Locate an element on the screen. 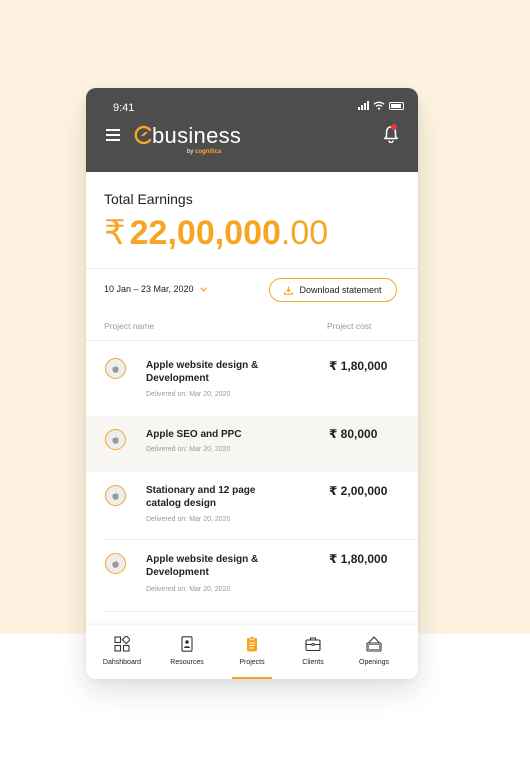 The height and width of the screenshot is (761, 530). nav-openings: Openings is located at coordinates (374, 652).